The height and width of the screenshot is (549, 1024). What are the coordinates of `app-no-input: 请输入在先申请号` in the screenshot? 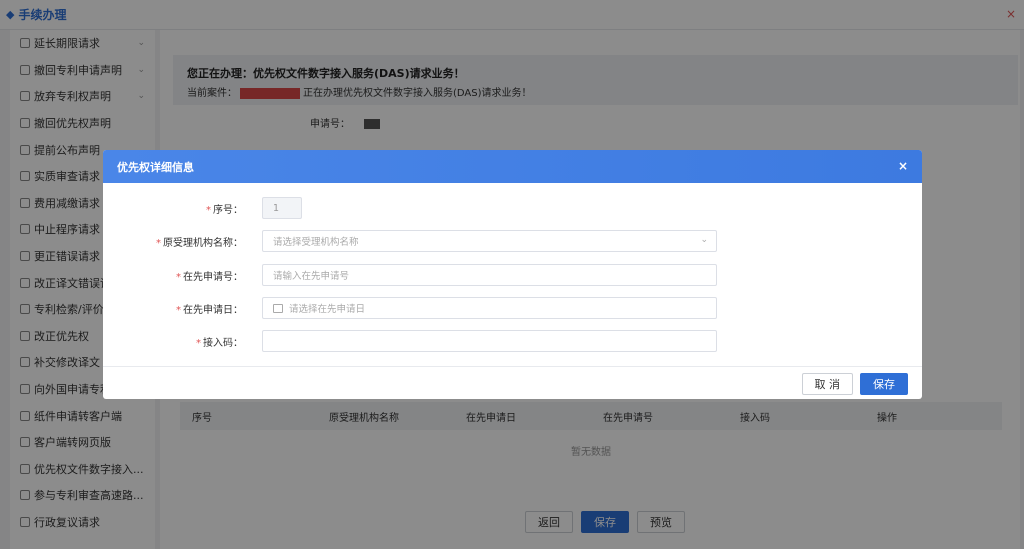 It's located at (489, 275).